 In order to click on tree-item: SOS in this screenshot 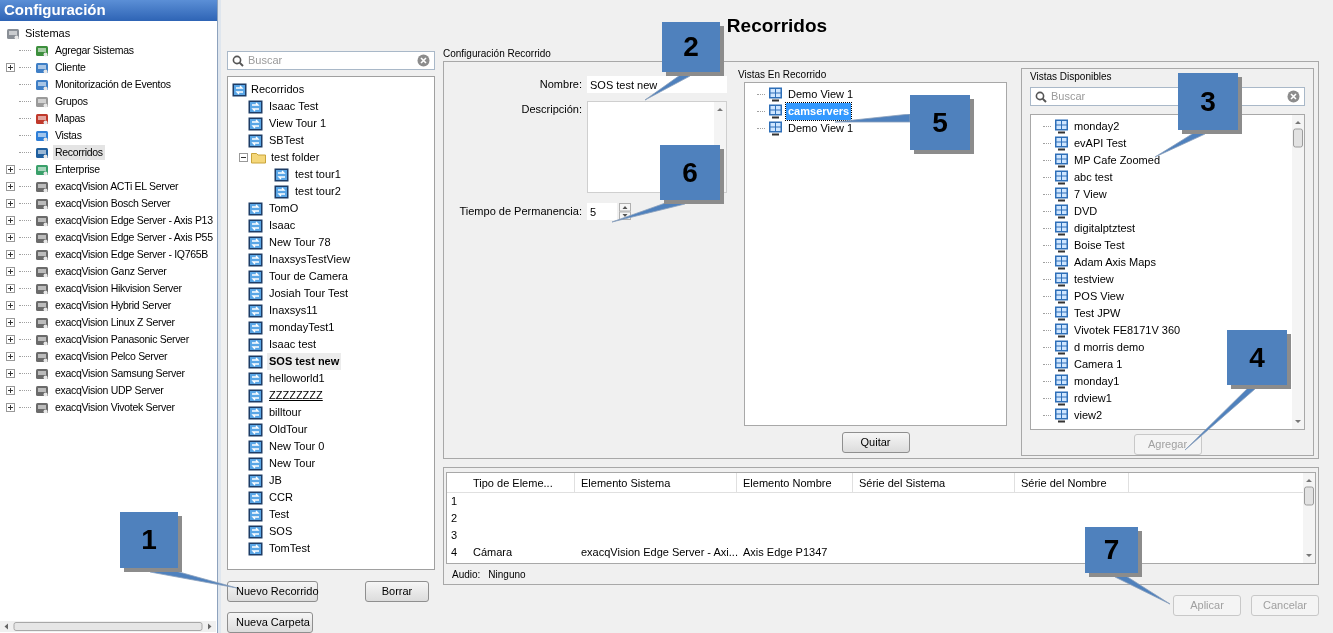, I will do `click(281, 531)`.